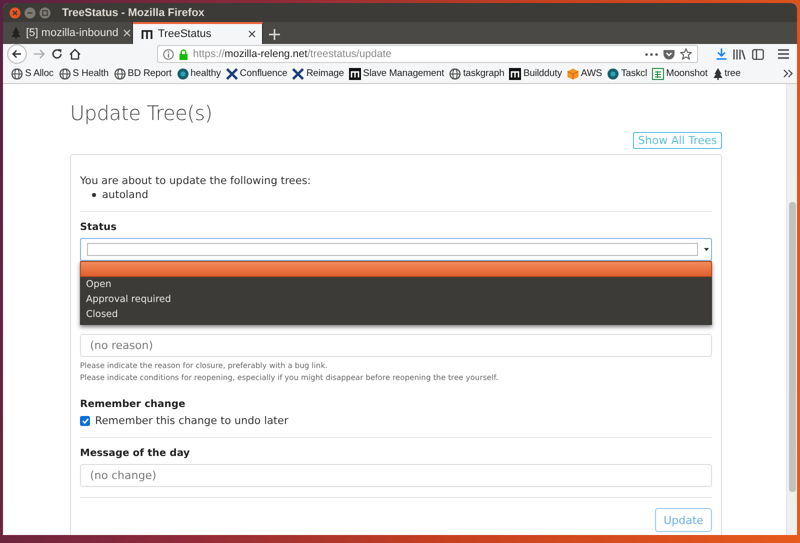 The height and width of the screenshot is (543, 800). Describe the element at coordinates (669, 54) in the screenshot. I see `pocket-icon` at that location.